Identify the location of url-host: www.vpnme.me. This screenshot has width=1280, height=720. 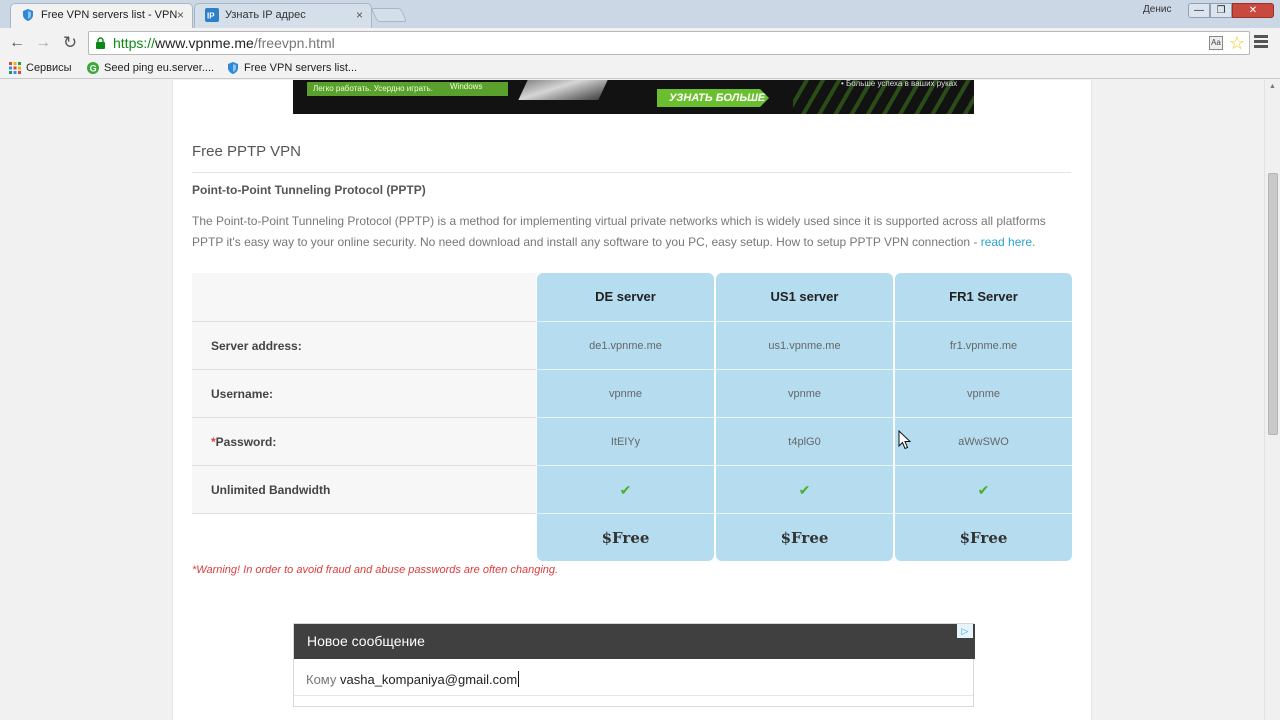
(204, 43).